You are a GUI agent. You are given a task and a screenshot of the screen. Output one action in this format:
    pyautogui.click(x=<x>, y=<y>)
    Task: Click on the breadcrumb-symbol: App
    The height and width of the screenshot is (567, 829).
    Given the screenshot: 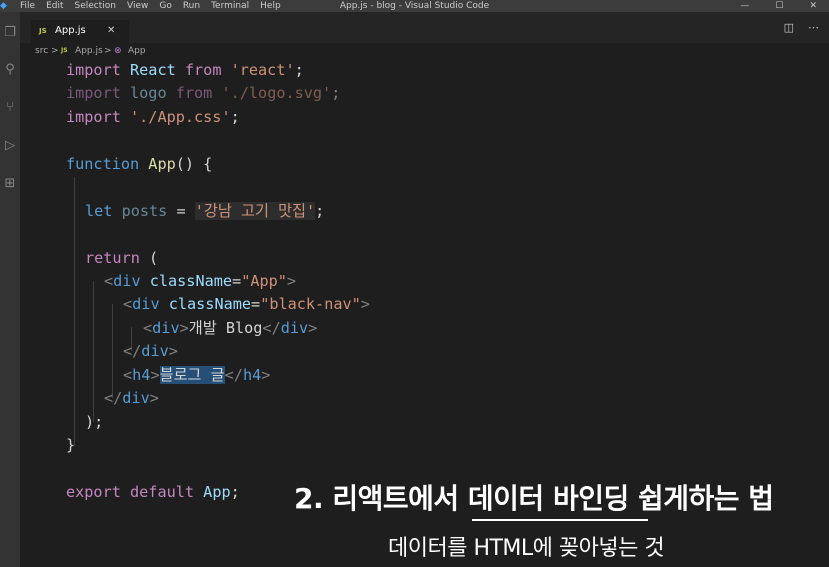 What is the action you would take?
    pyautogui.click(x=137, y=51)
    